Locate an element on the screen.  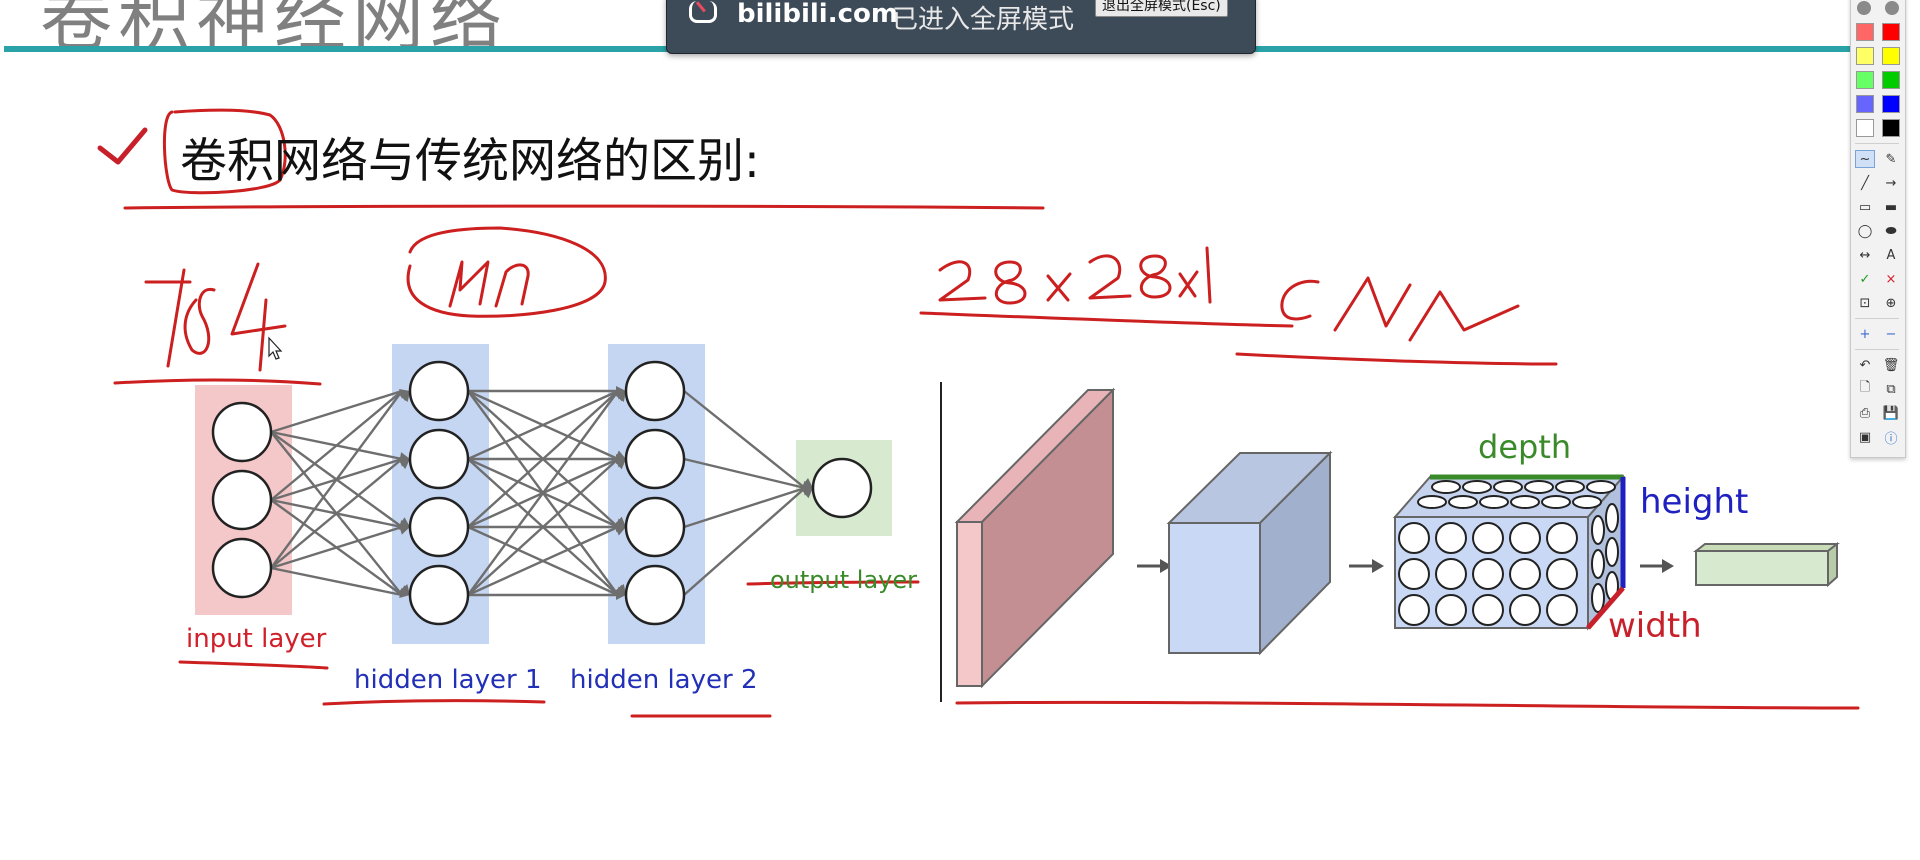
fullscreen-notification: bilibili.com 已进入全屏模式 退出全屏模式(Esc) is located at coordinates (961, 27).